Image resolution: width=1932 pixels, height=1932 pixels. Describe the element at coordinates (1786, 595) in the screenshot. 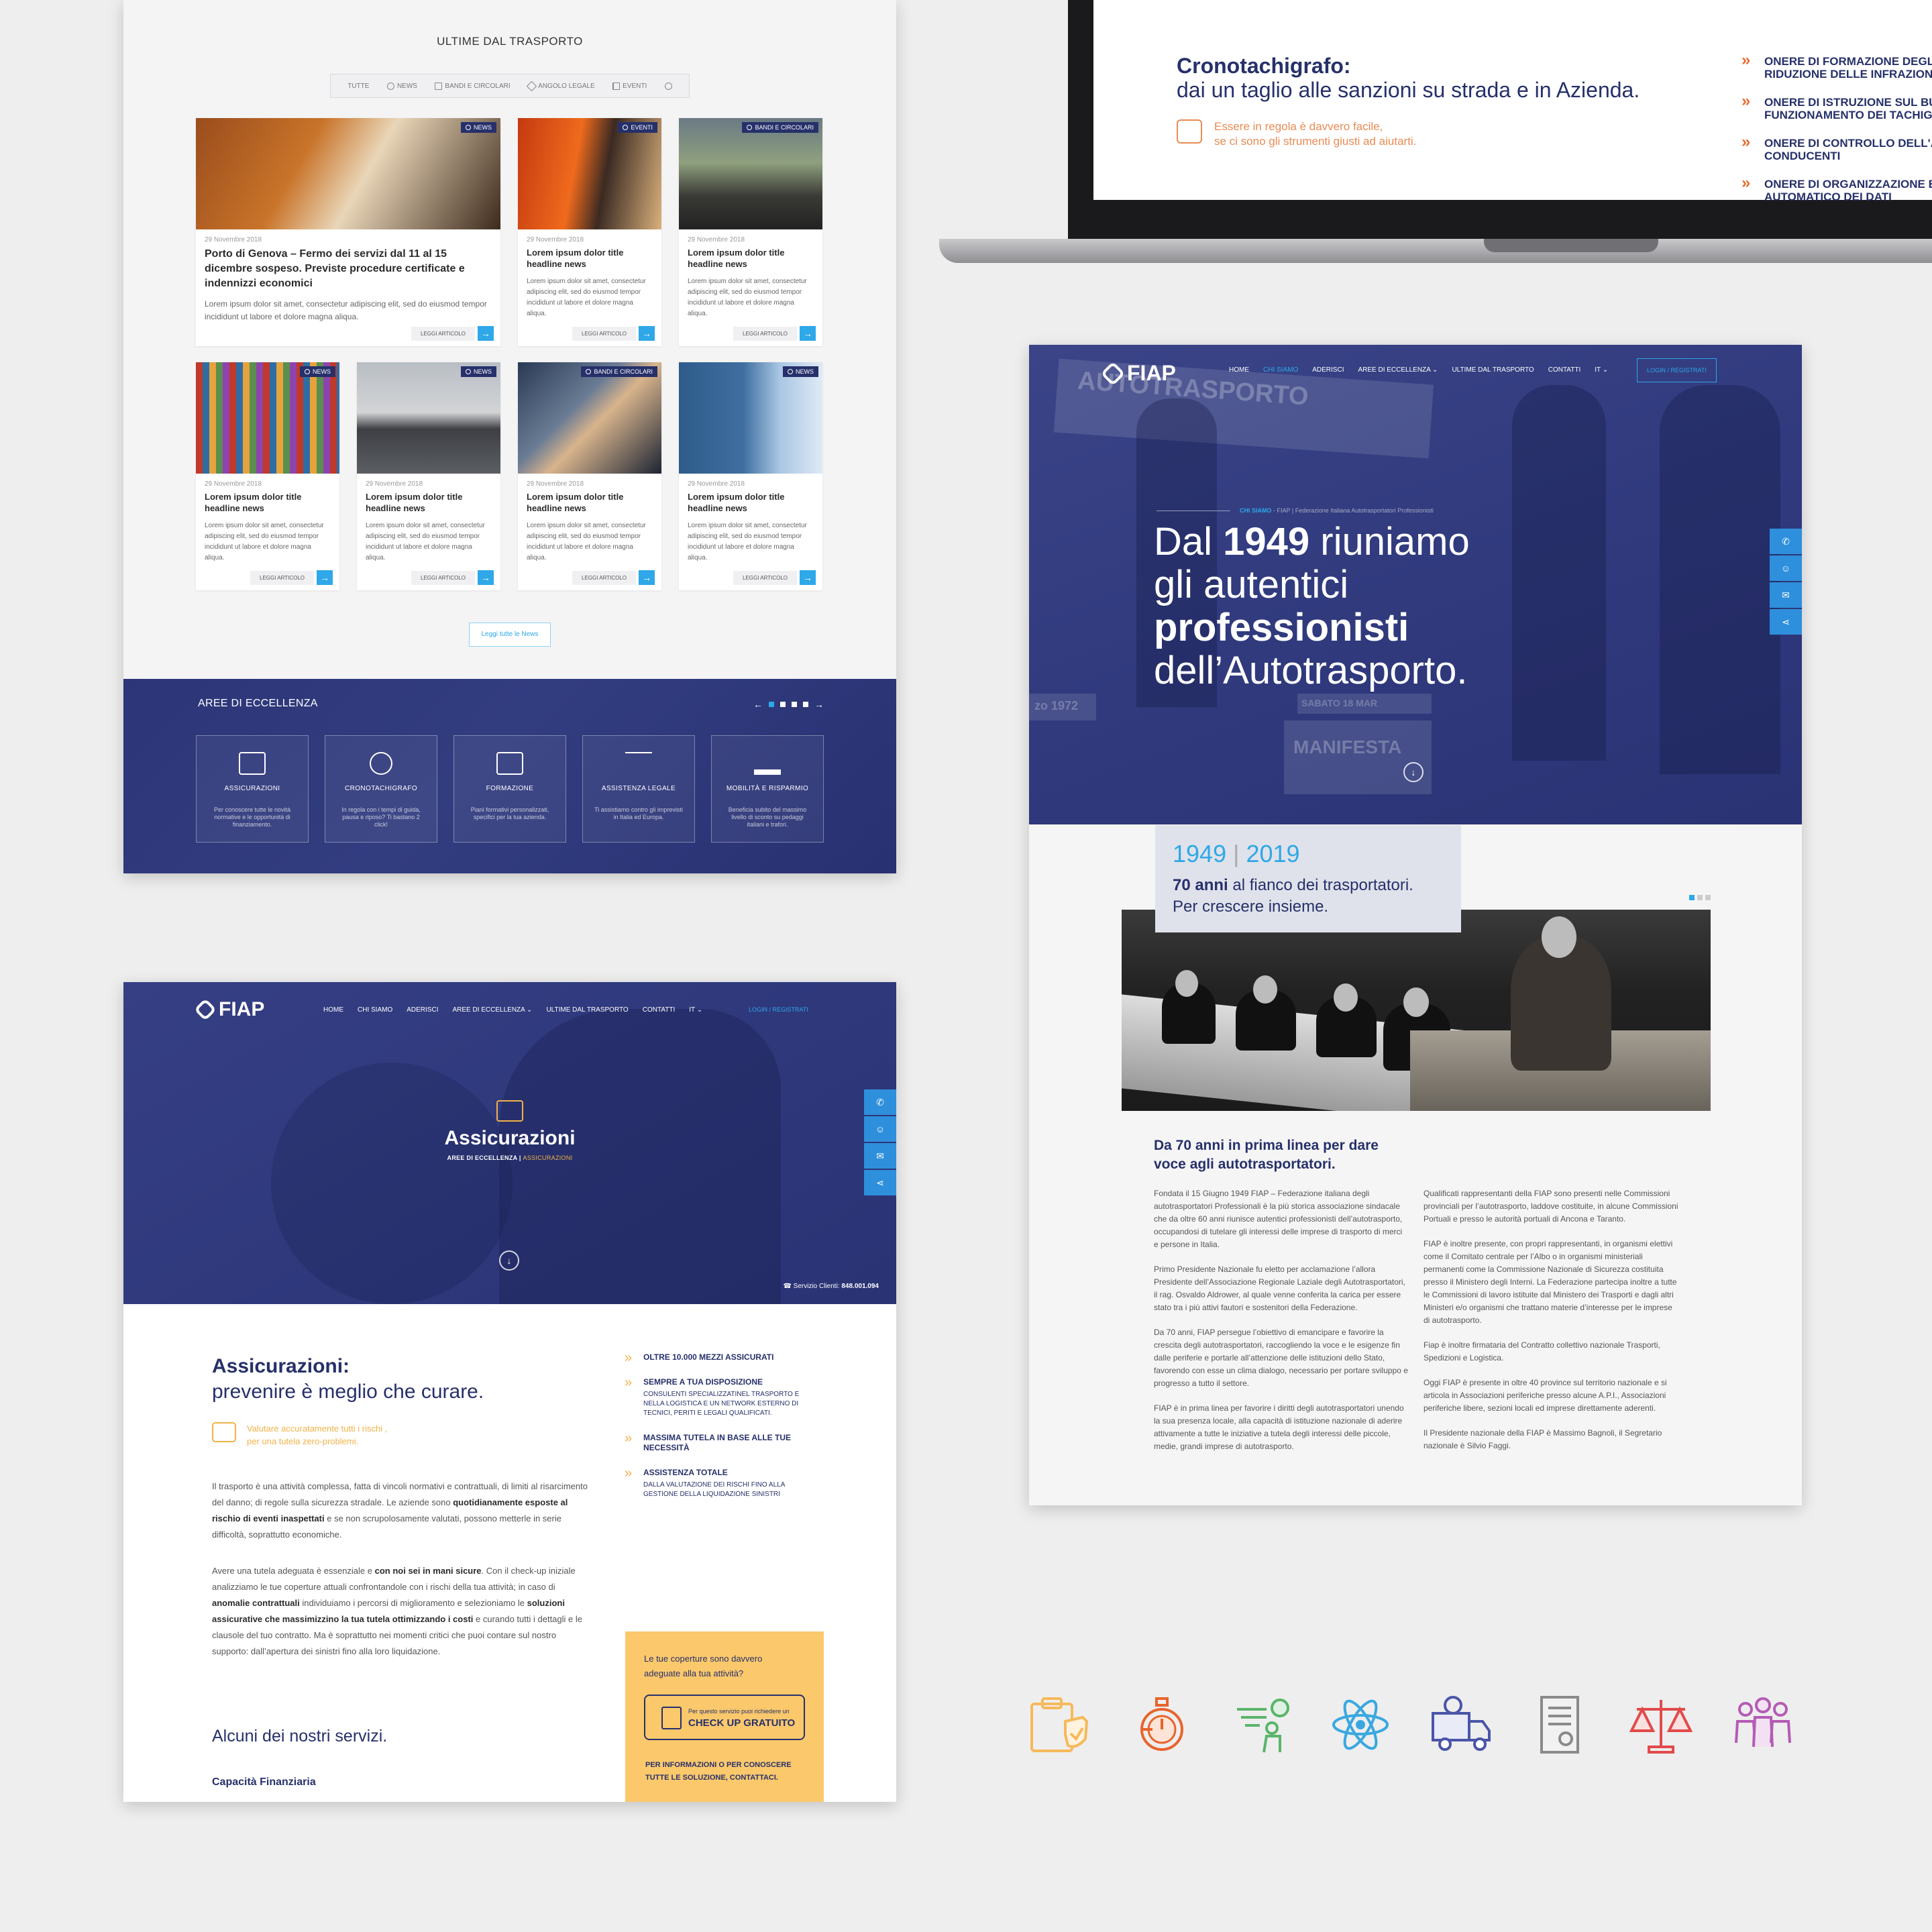

I see `mail-icon: ✉` at that location.